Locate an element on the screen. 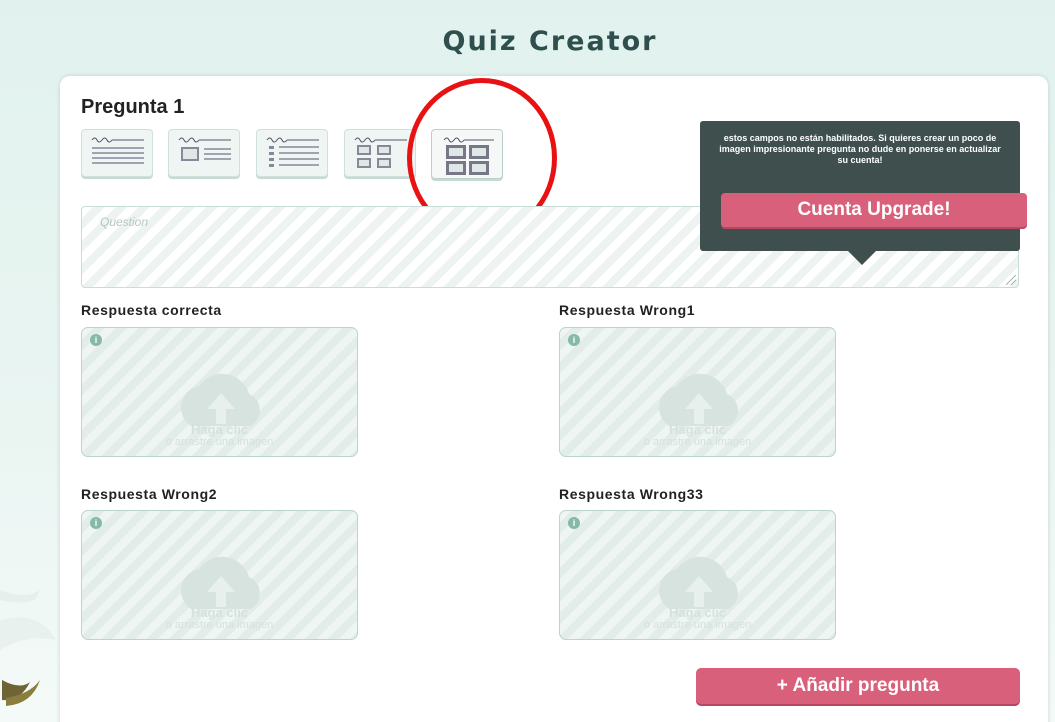 The image size is (1055, 722). app-title: Quiz Creator is located at coordinates (550, 41).